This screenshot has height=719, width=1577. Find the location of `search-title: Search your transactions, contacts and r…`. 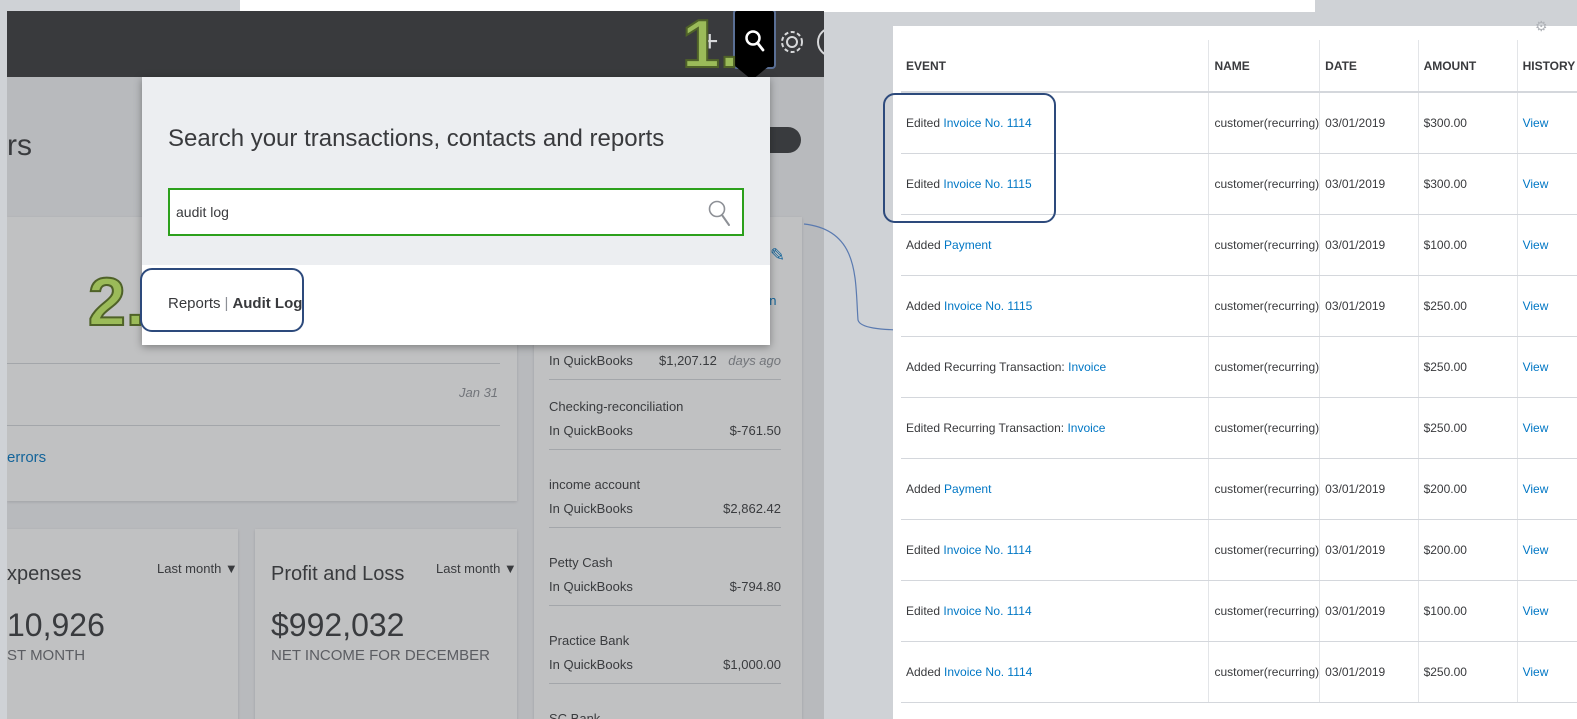

search-title: Search your transactions, contacts and r… is located at coordinates (416, 138).